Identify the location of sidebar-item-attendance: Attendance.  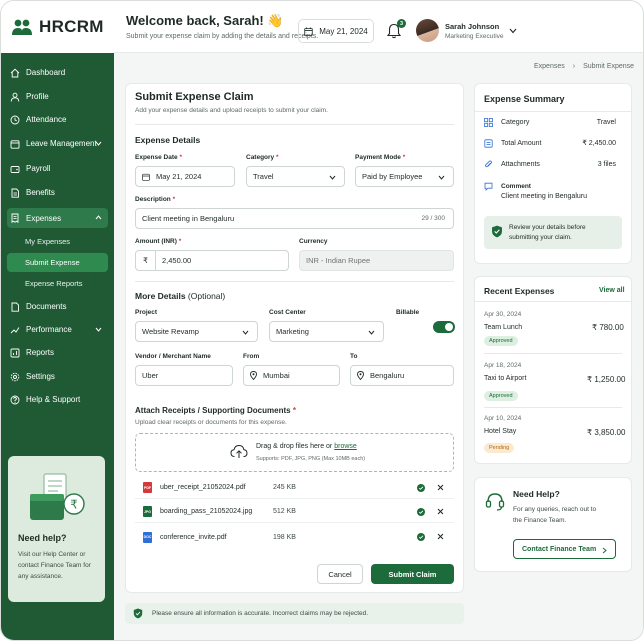
(57, 119).